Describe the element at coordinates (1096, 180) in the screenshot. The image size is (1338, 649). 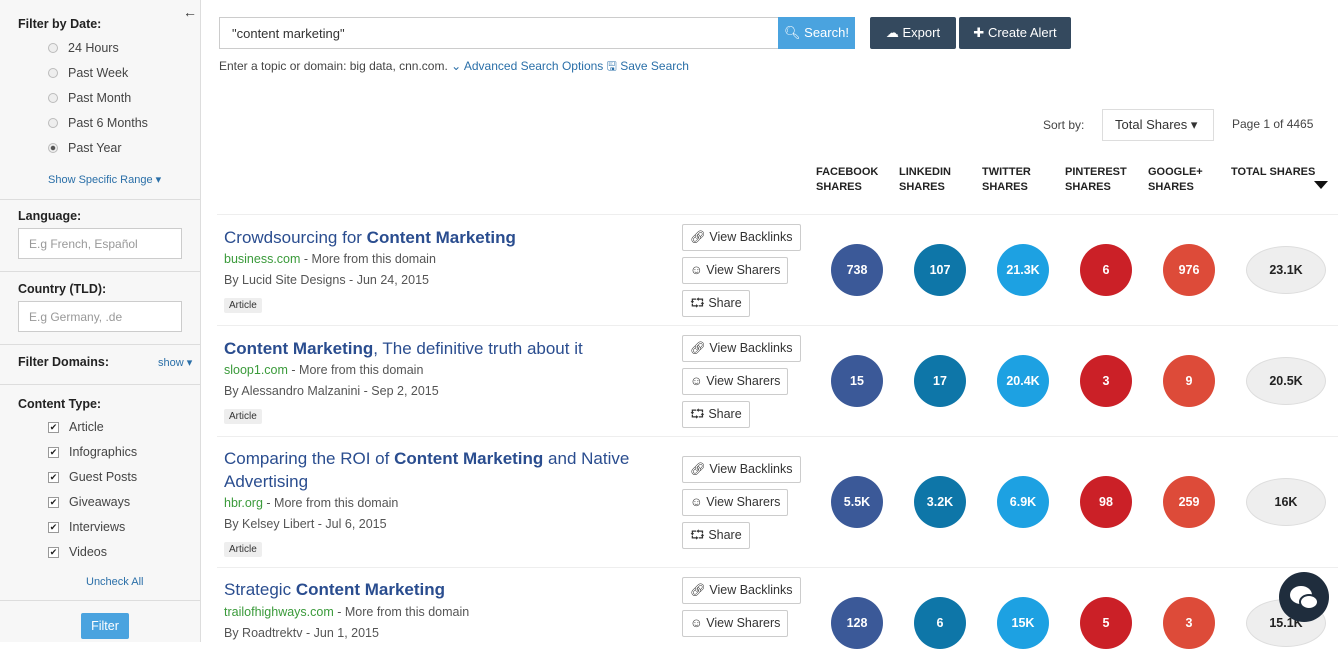
I see `col-pinterest-shares: PINTEREST SHARES` at that location.